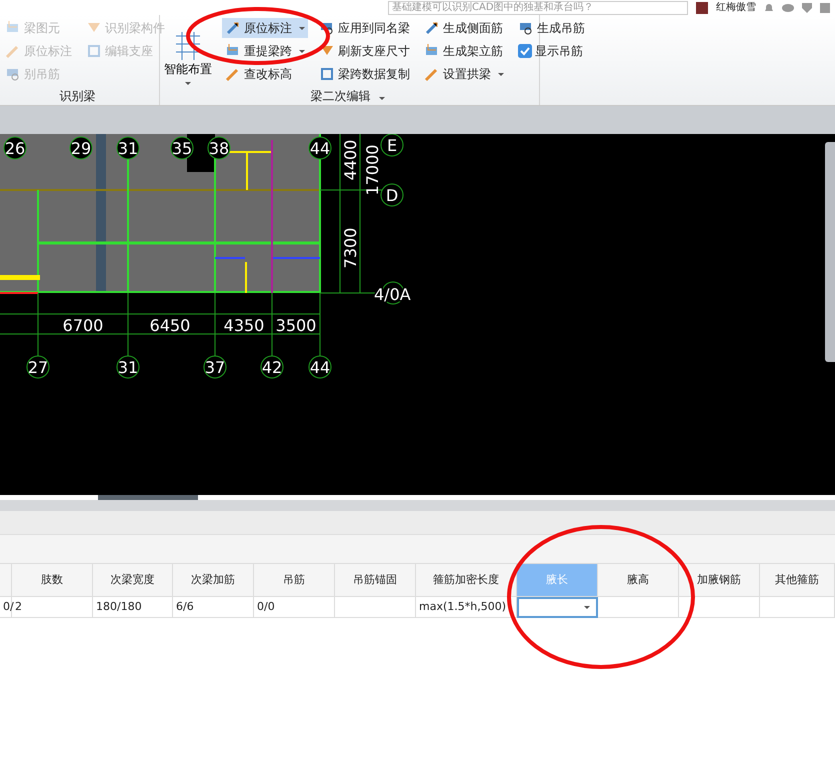  Describe the element at coordinates (265, 51) in the screenshot. I see `ribbon-button: 重提梁跨` at that location.